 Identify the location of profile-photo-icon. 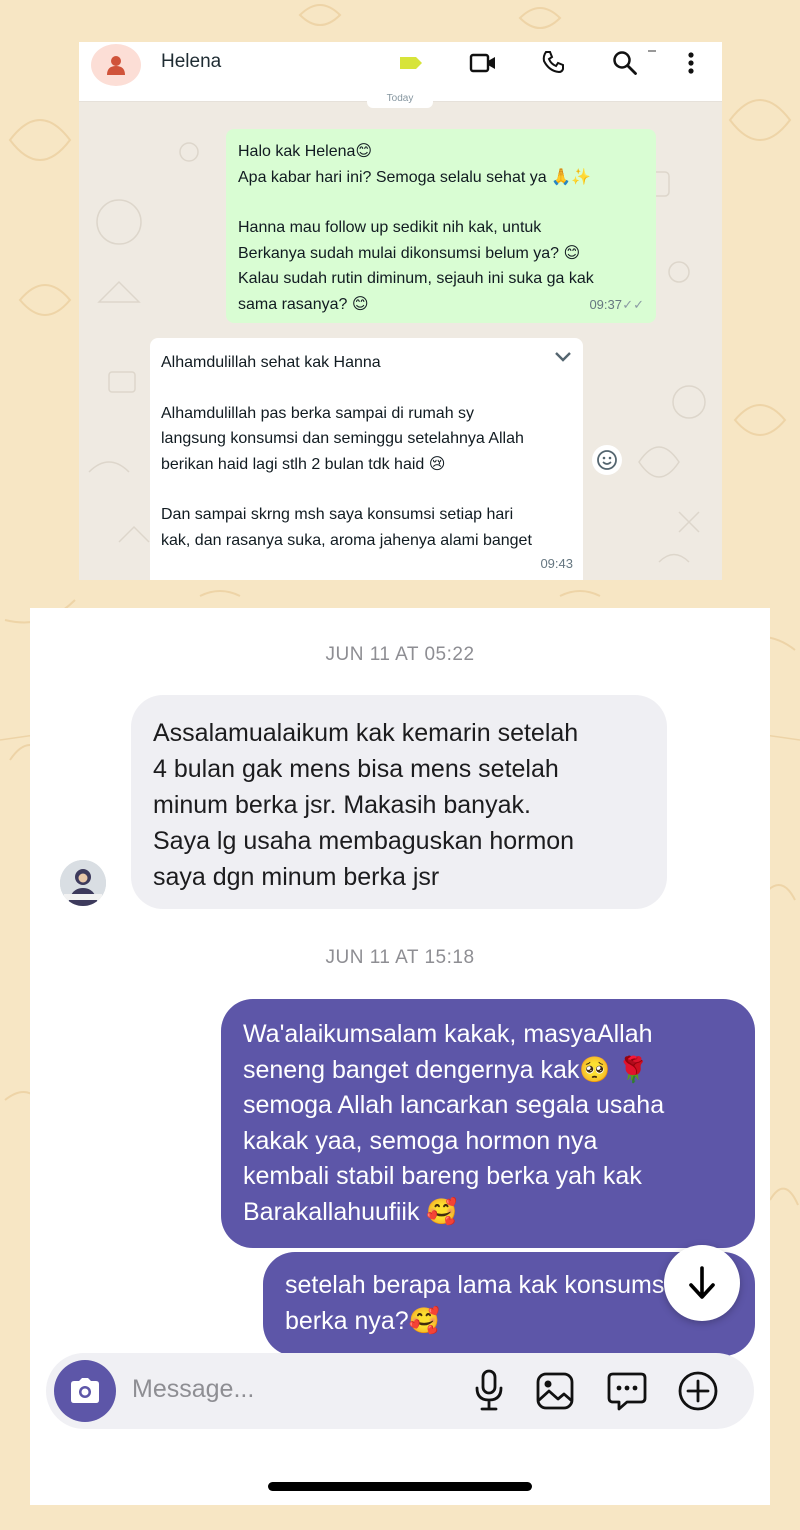
(83, 883).